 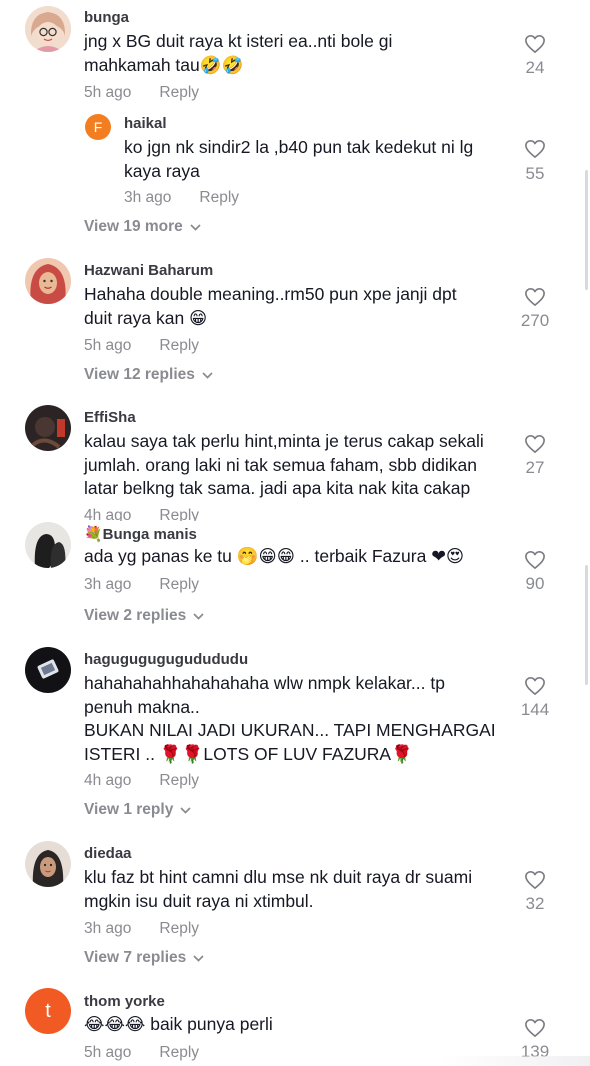 I want to click on reply-username: haikal, so click(x=145, y=123).